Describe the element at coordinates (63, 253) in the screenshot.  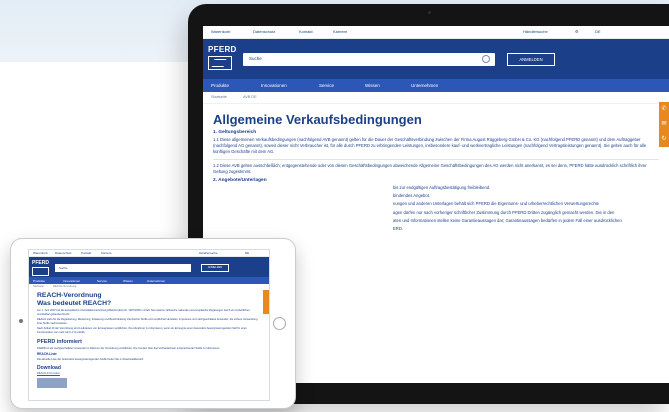
I see `tablet-utility-datenschutz: Datenschutz` at that location.